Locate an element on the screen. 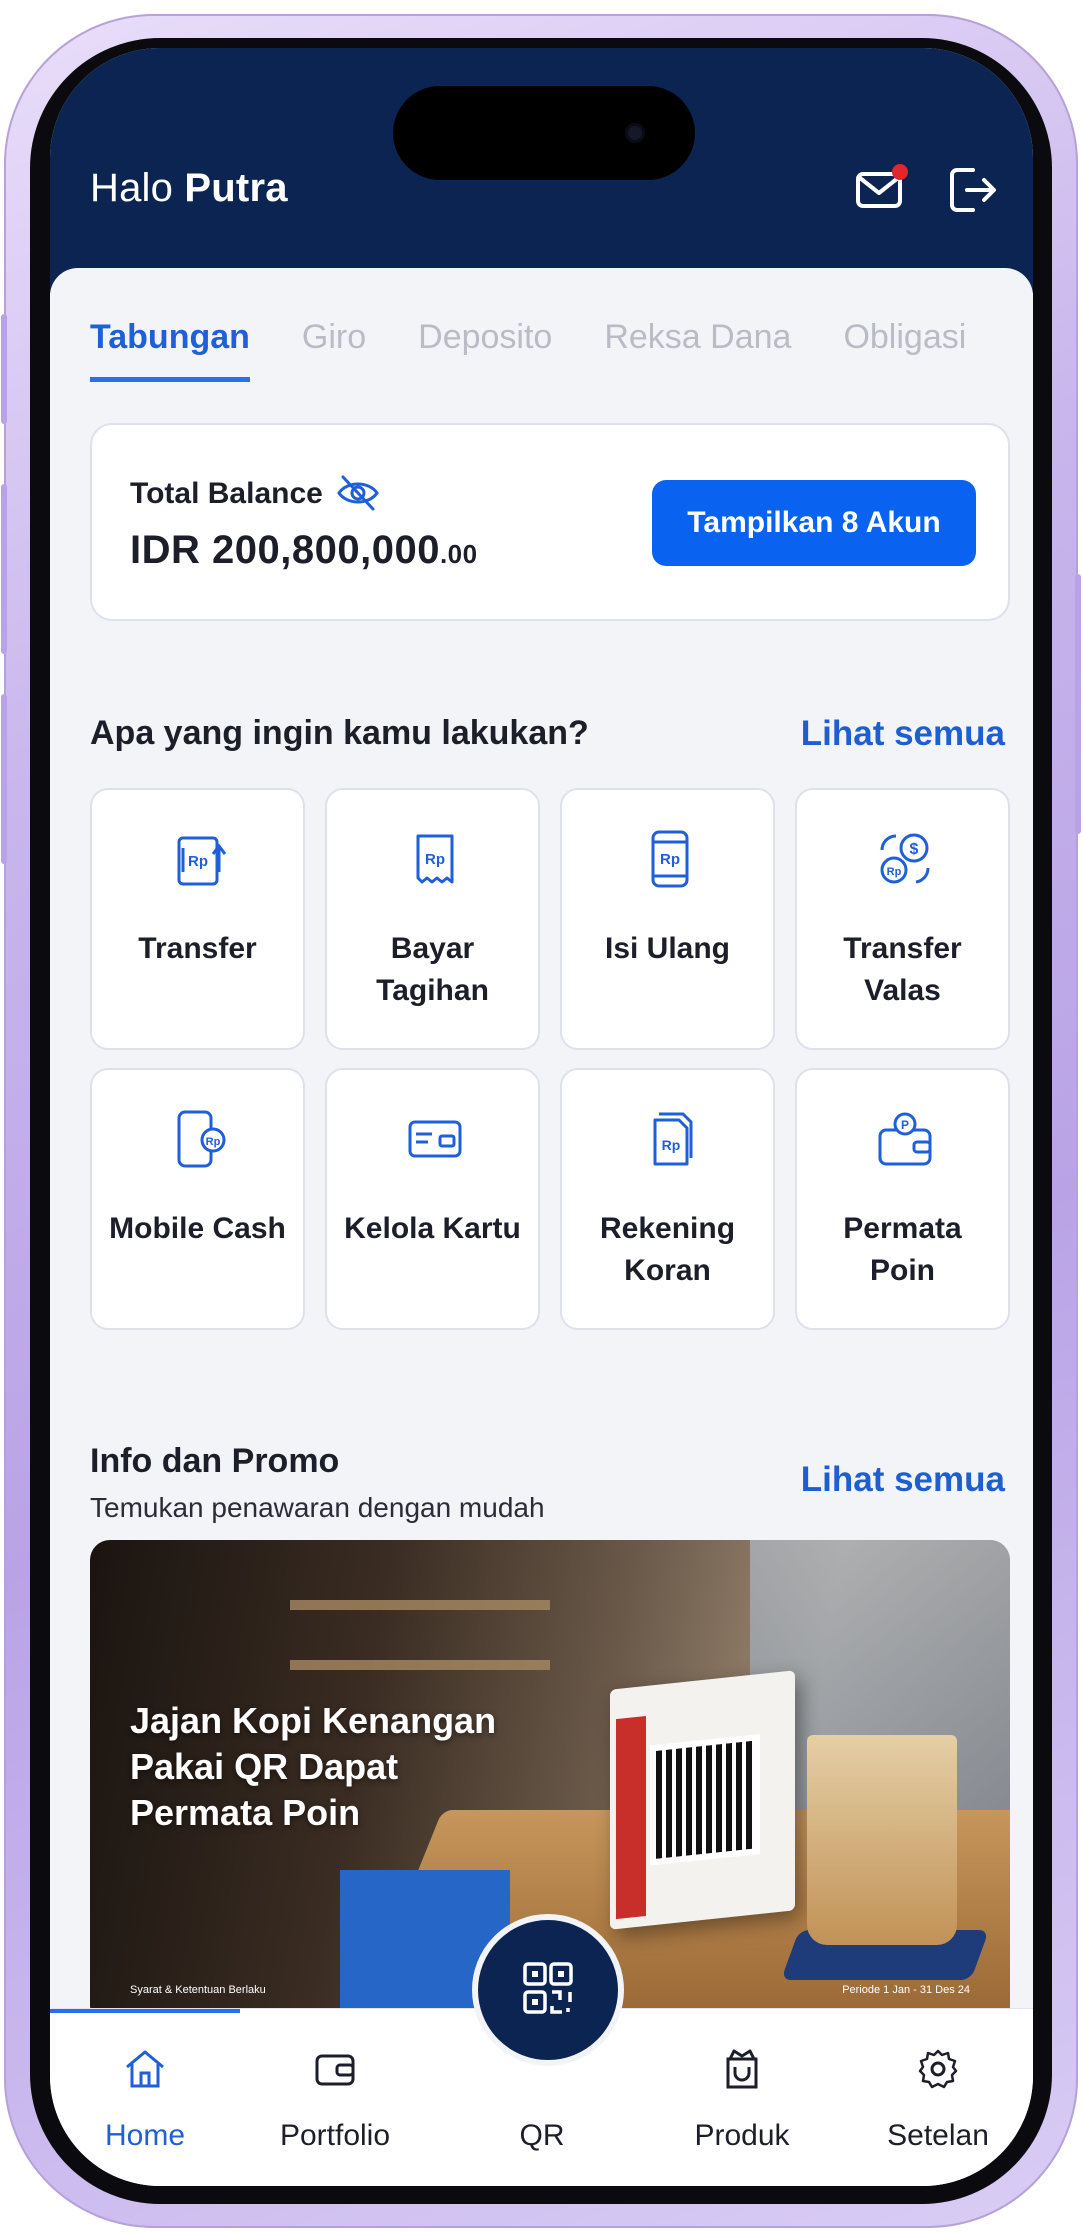  balance-decimals: .00 is located at coordinates (458, 554).